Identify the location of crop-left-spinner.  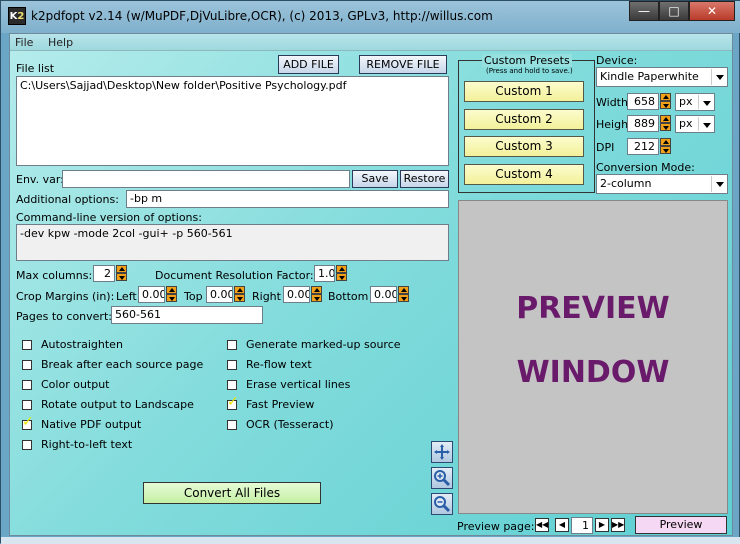
(171, 294).